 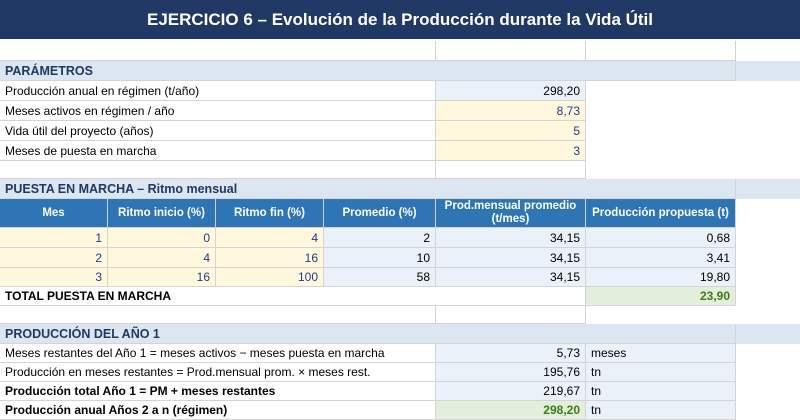 I want to click on table-cell: 0, so click(x=162, y=238).